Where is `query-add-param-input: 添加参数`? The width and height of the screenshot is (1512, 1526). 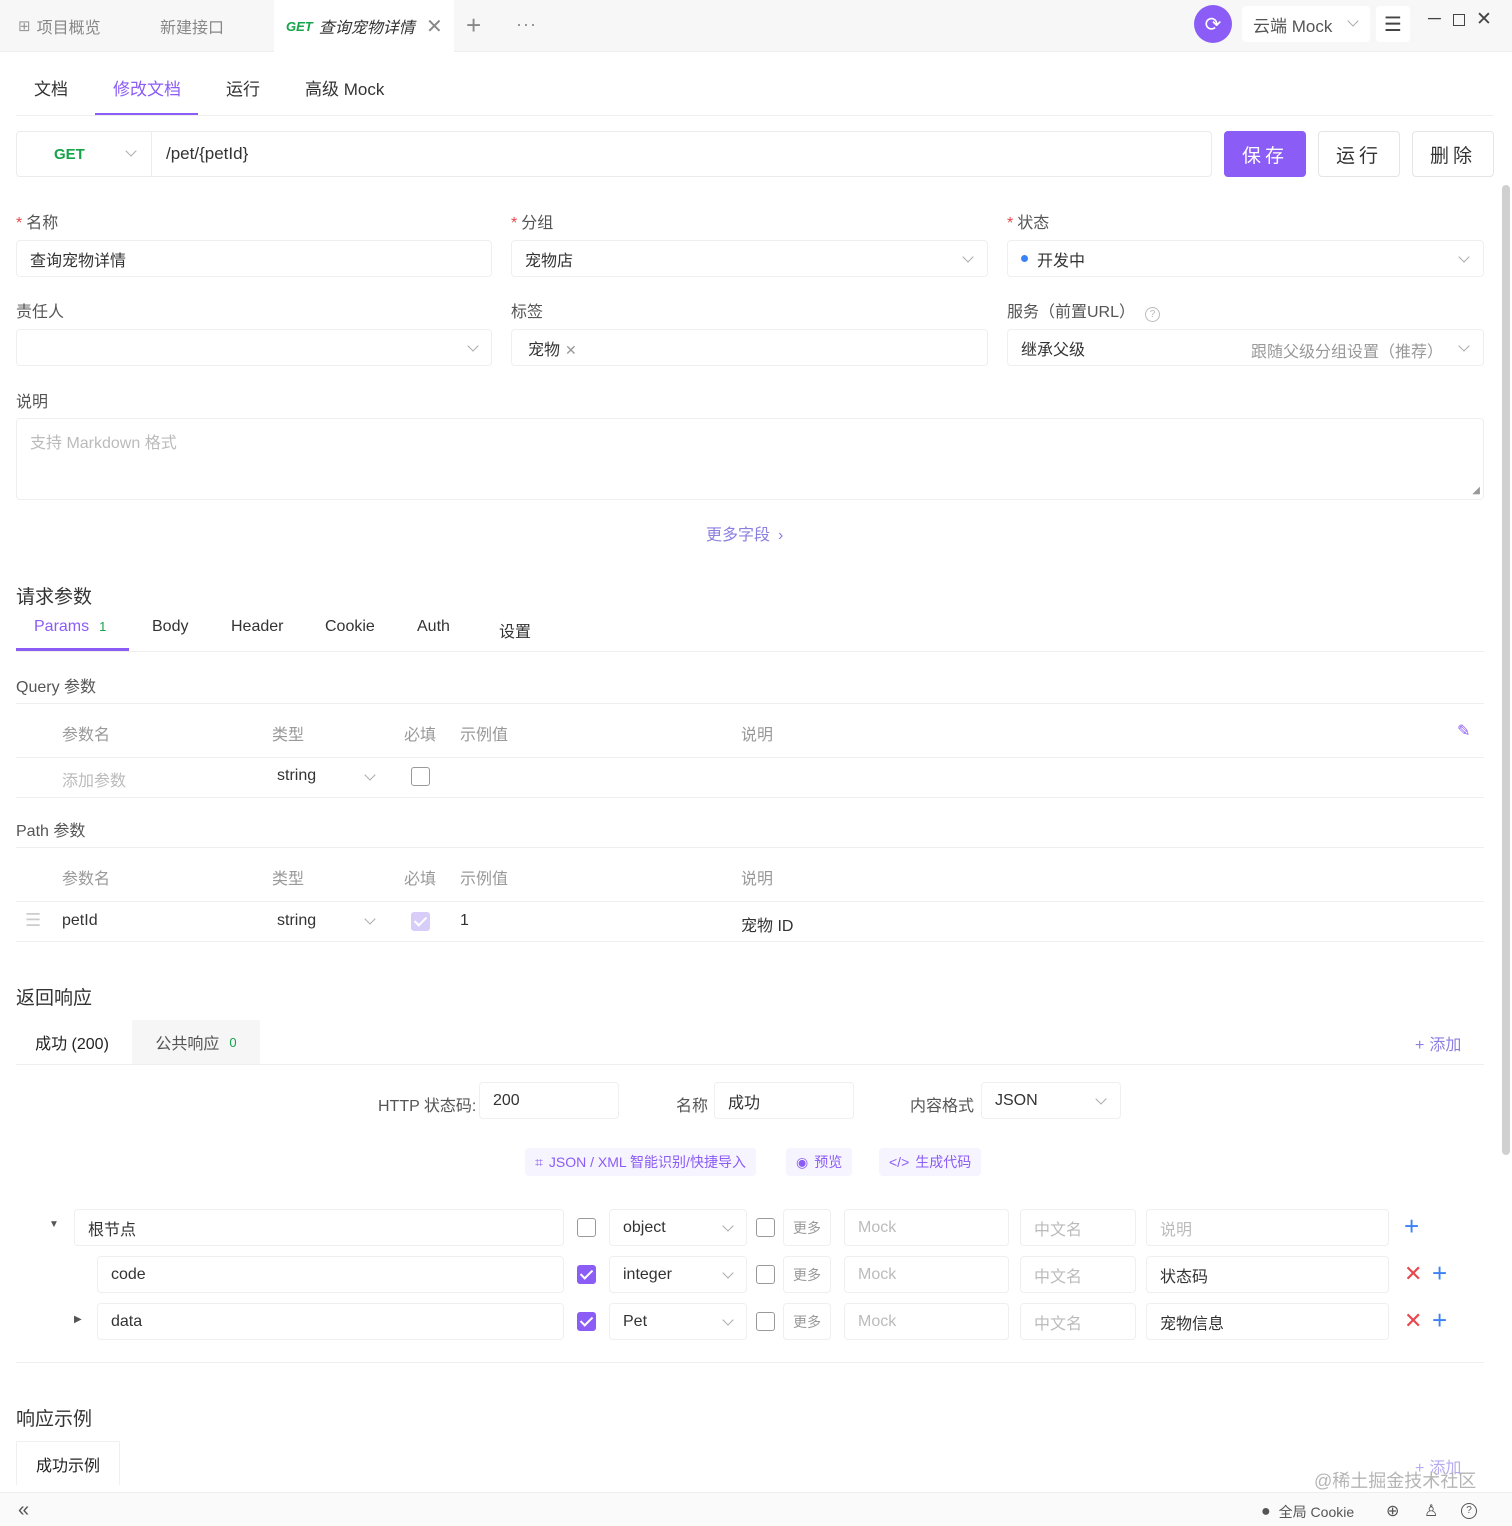 query-add-param-input: 添加参数 is located at coordinates (94, 779).